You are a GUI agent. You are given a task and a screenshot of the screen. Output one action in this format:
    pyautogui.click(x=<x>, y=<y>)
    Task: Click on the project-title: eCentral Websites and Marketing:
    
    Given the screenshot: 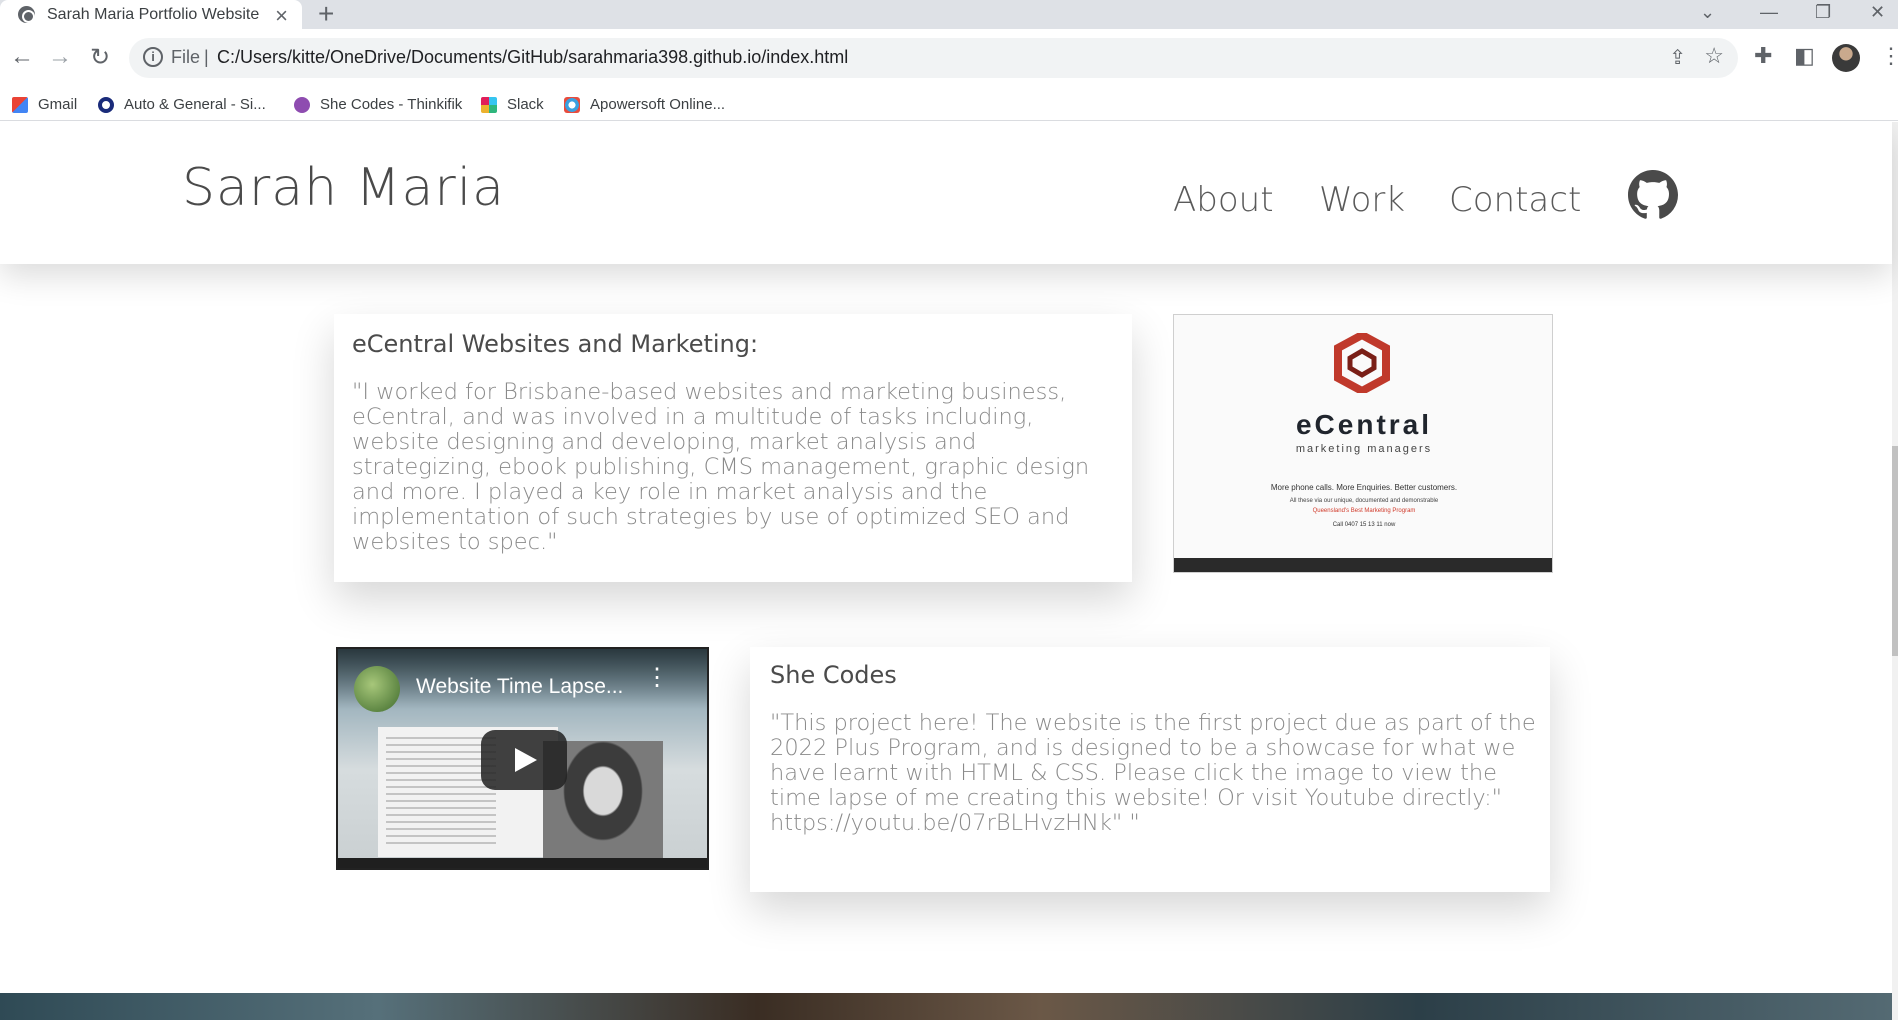 What is the action you would take?
    pyautogui.click(x=555, y=344)
    